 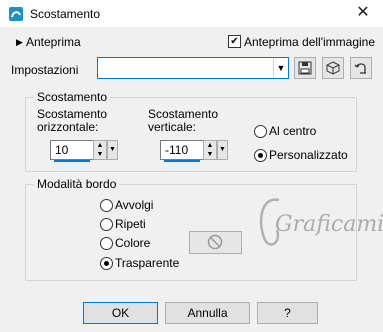 What do you see at coordinates (287, 313) in the screenshot?
I see `help-button: ?` at bounding box center [287, 313].